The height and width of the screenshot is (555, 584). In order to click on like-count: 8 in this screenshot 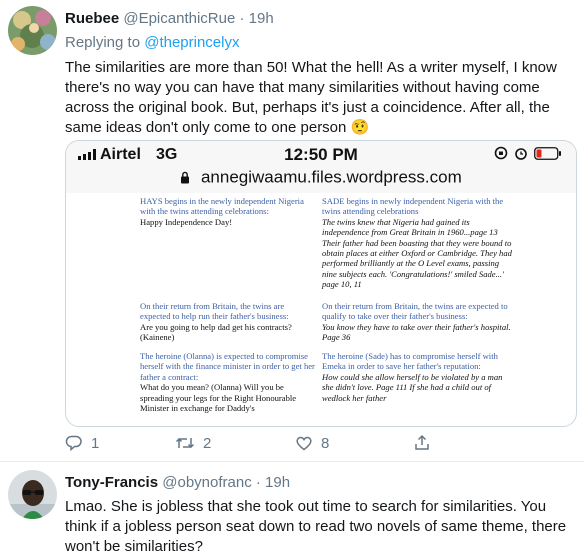, I will do `click(325, 443)`.